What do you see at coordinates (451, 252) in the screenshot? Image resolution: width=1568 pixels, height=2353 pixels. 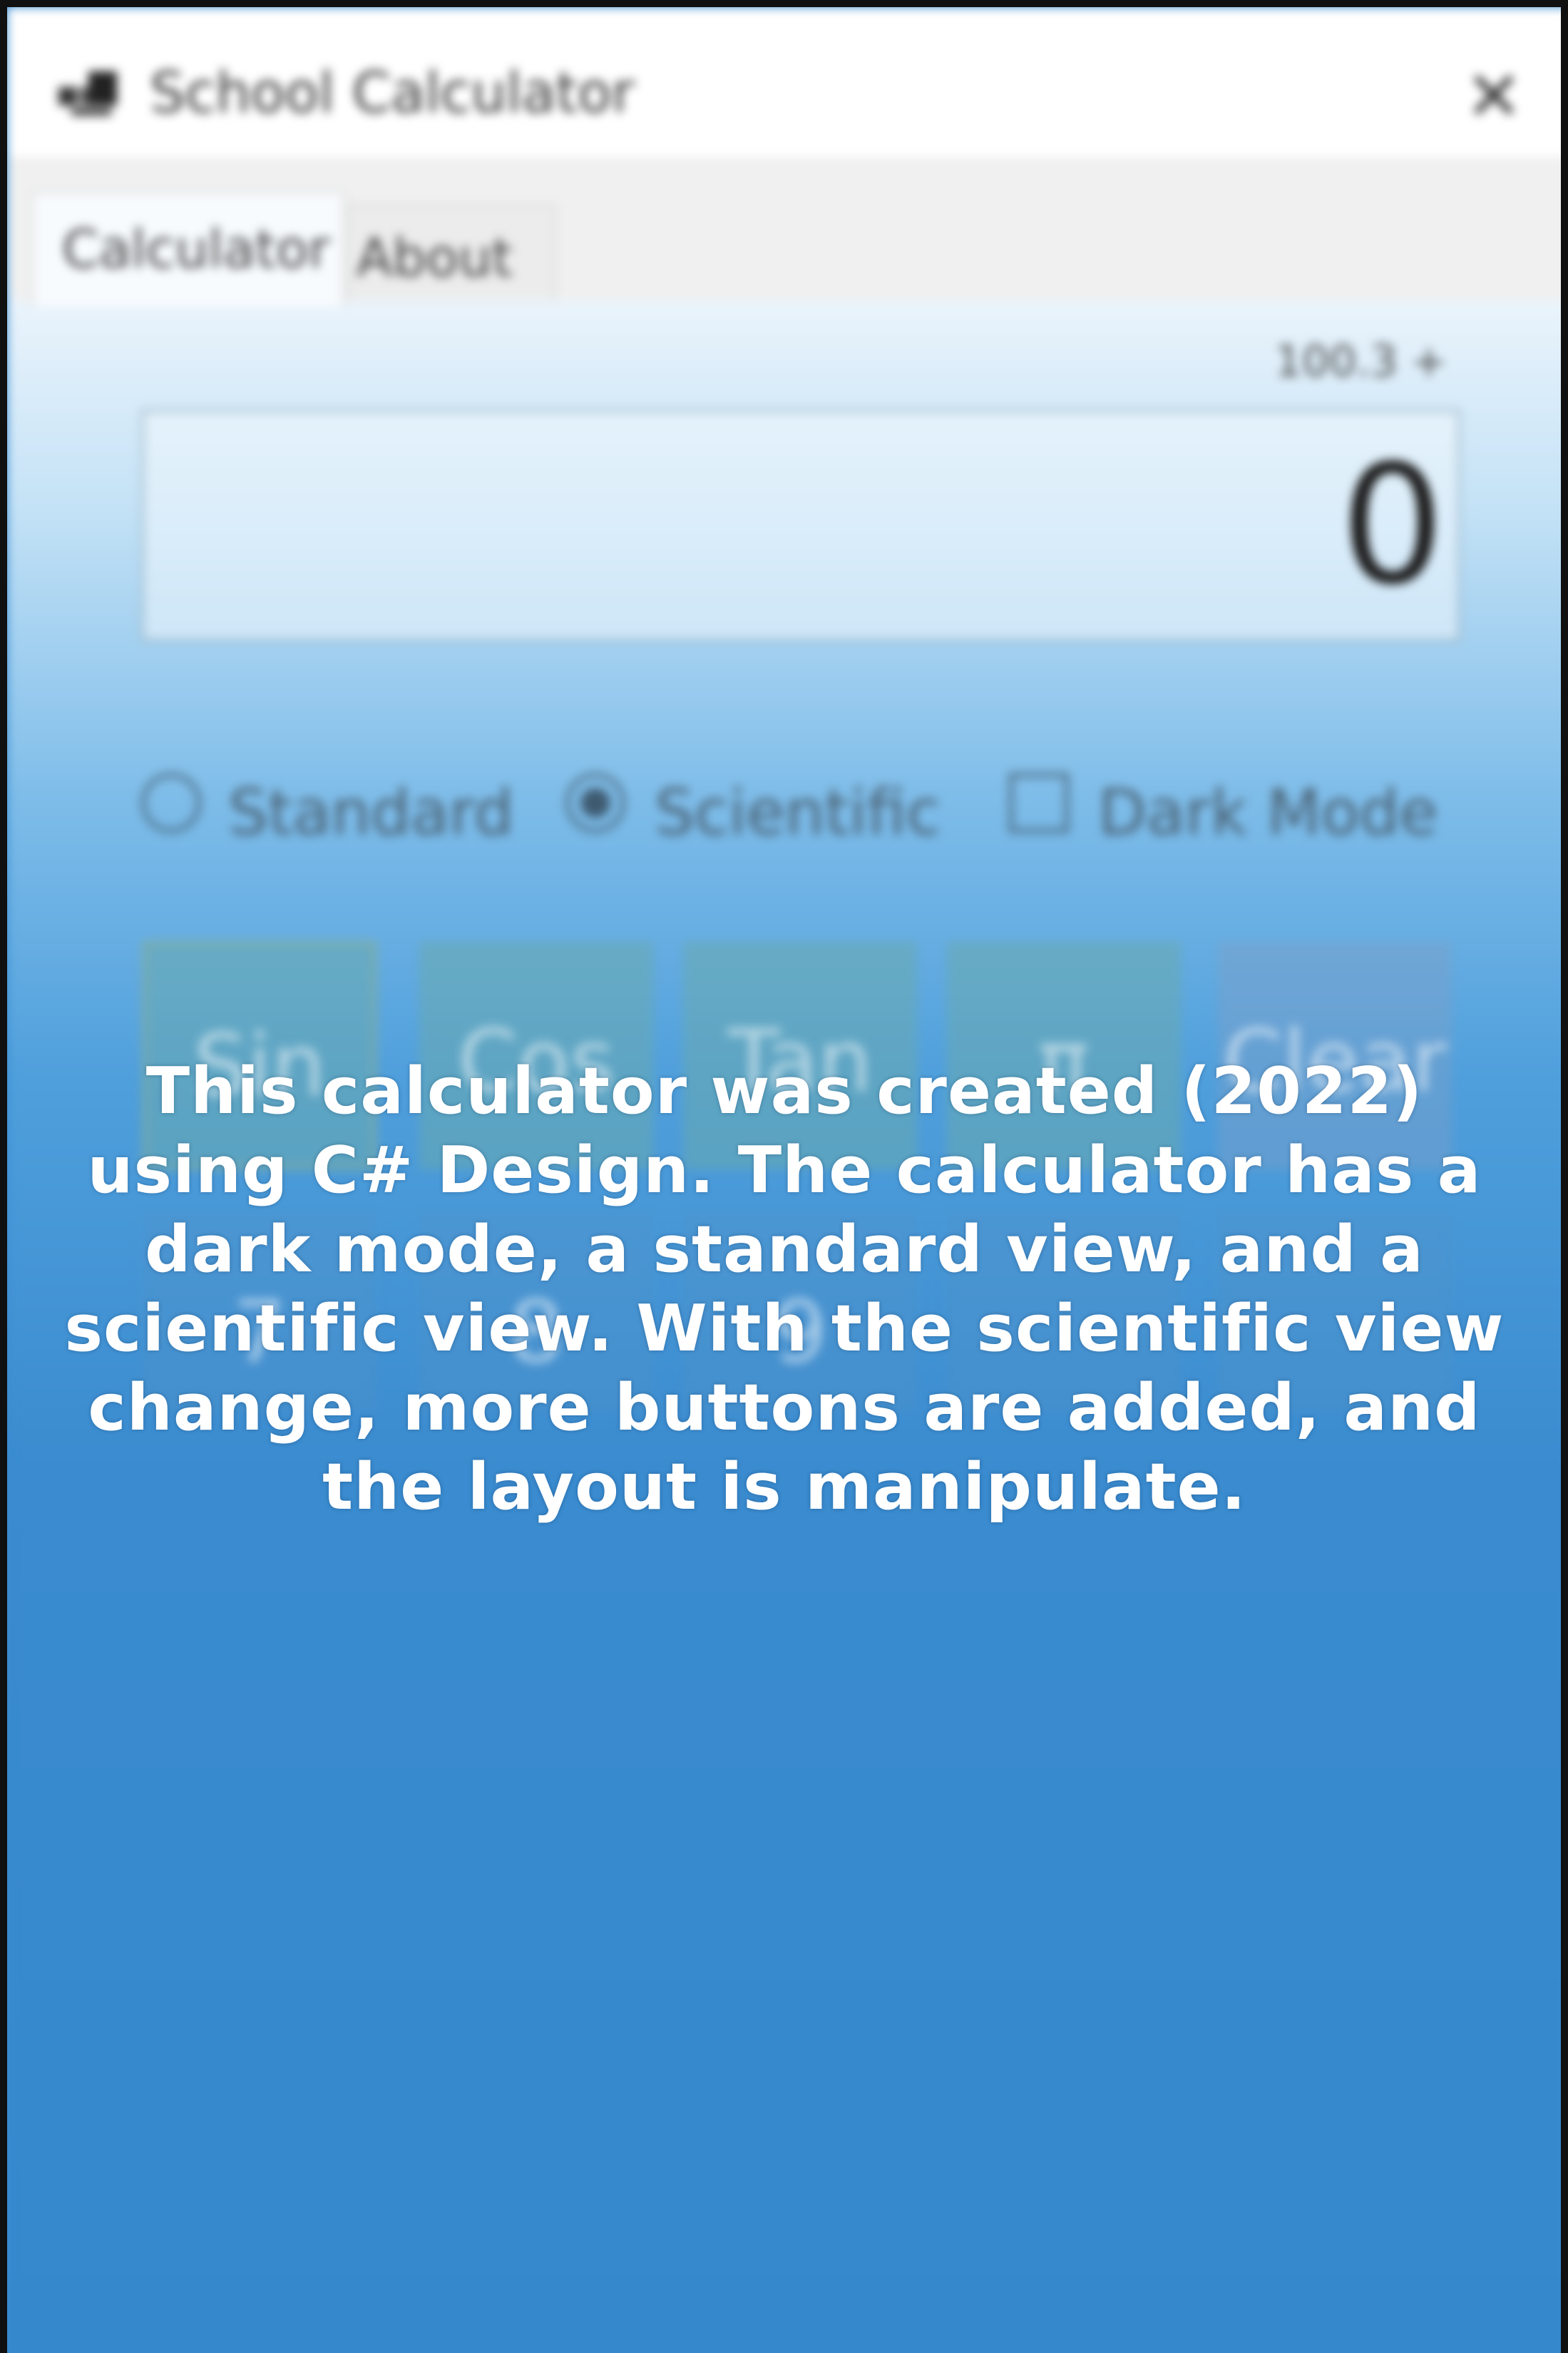 I see `tab-about: About` at bounding box center [451, 252].